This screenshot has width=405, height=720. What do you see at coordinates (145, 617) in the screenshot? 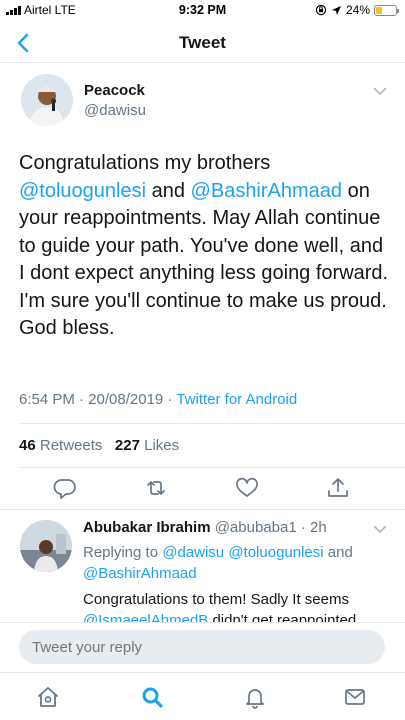
I see `mention-link: @IsmaeelAhmedB` at bounding box center [145, 617].